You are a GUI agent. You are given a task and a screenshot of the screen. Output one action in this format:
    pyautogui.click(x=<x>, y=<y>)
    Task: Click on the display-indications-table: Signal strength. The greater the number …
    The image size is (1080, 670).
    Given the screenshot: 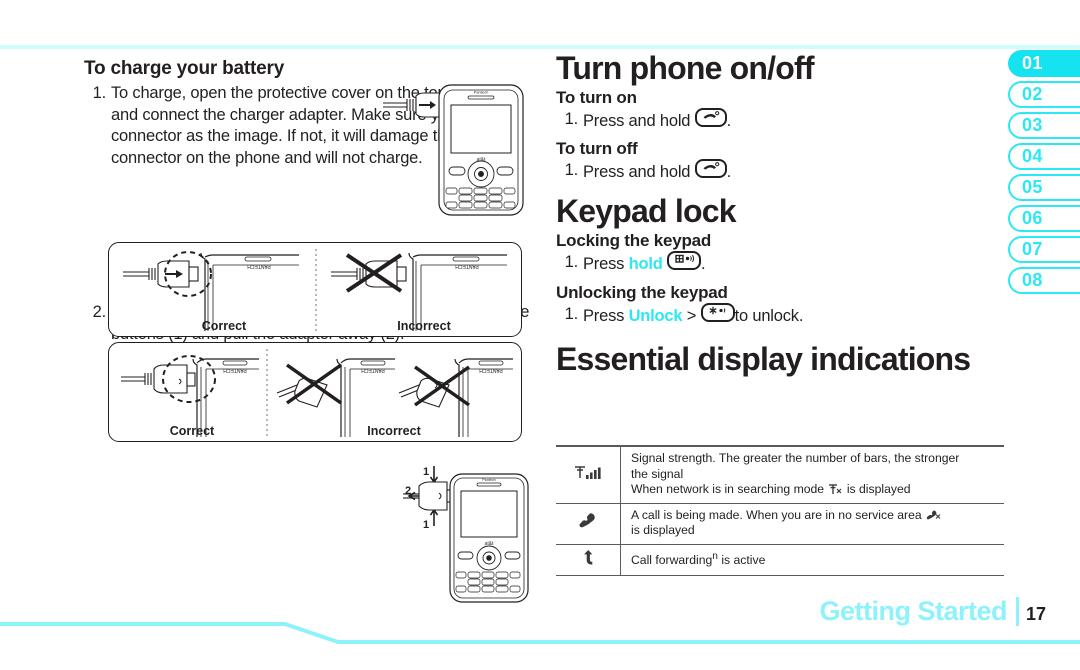 What is the action you would take?
    pyautogui.click(x=780, y=510)
    